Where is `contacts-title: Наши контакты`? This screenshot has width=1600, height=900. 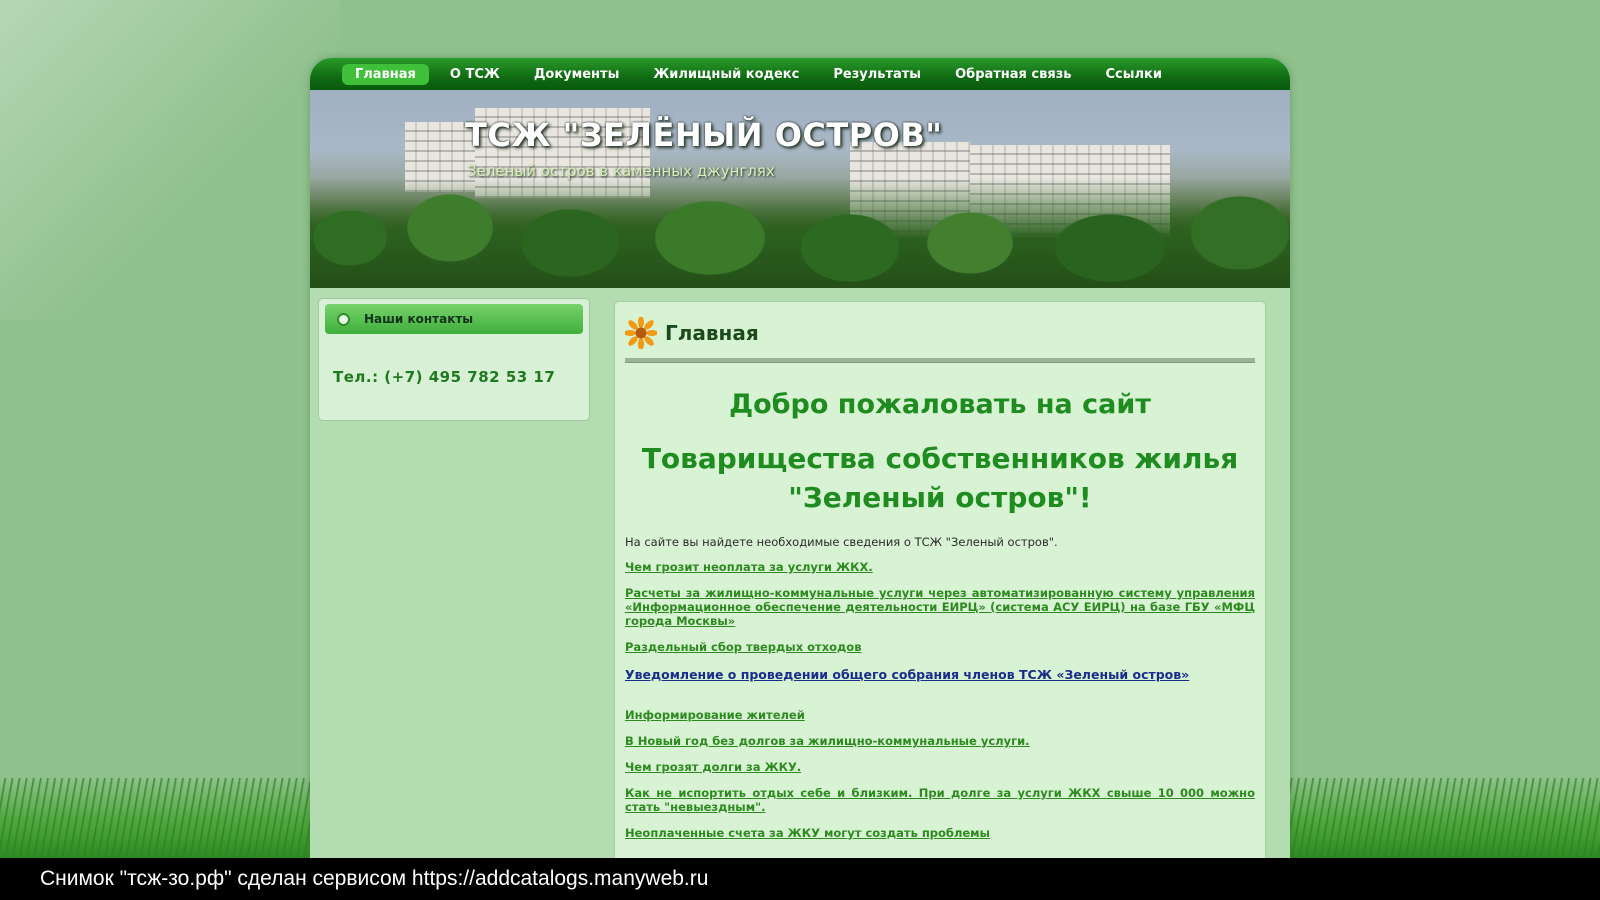 contacts-title: Наши контакты is located at coordinates (419, 319).